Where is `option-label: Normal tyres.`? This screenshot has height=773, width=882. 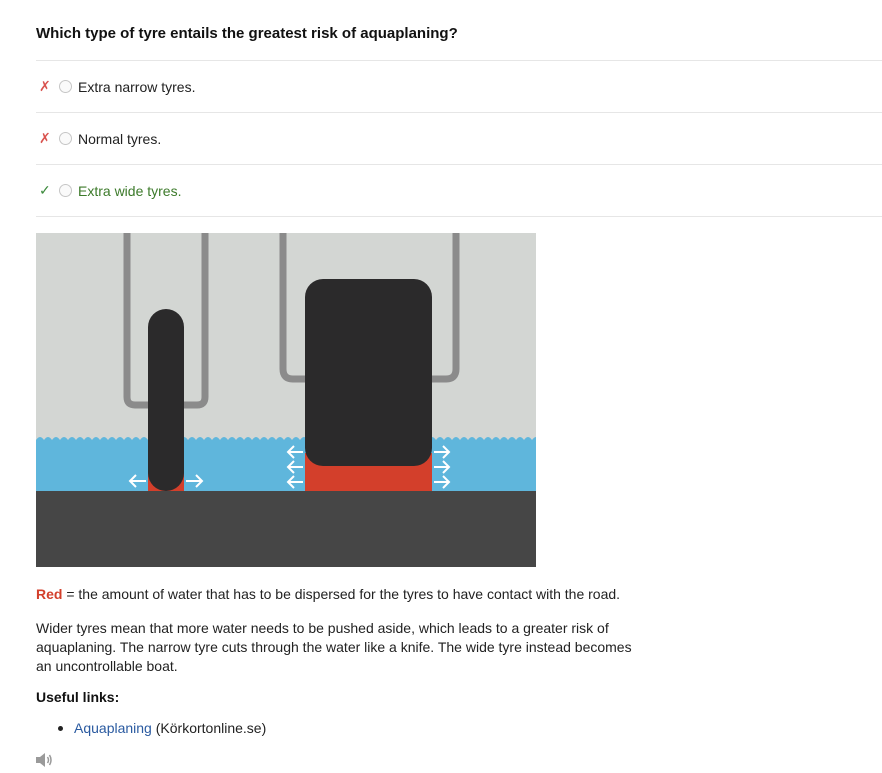 option-label: Normal tyres. is located at coordinates (120, 138).